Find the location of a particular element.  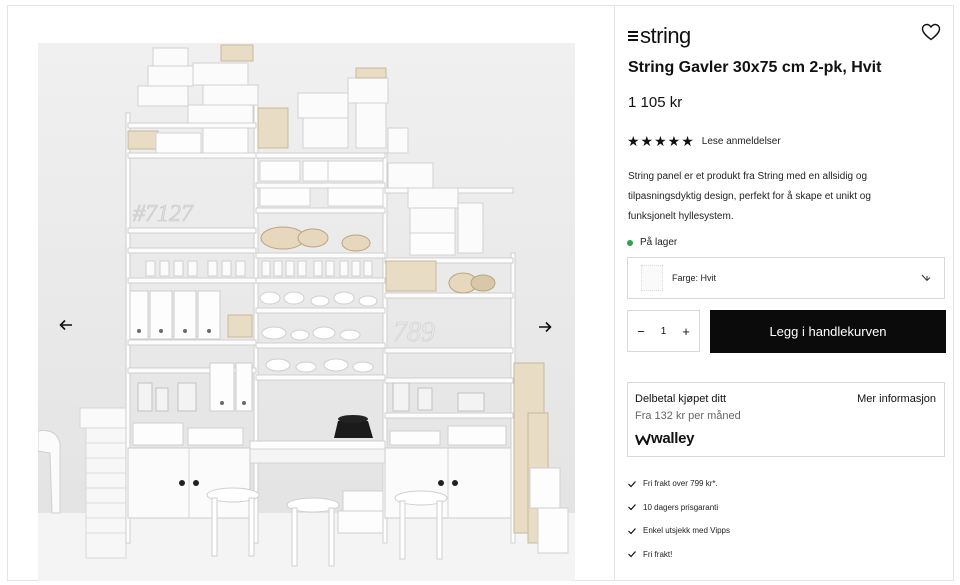

walley-mark is located at coordinates (643, 439).